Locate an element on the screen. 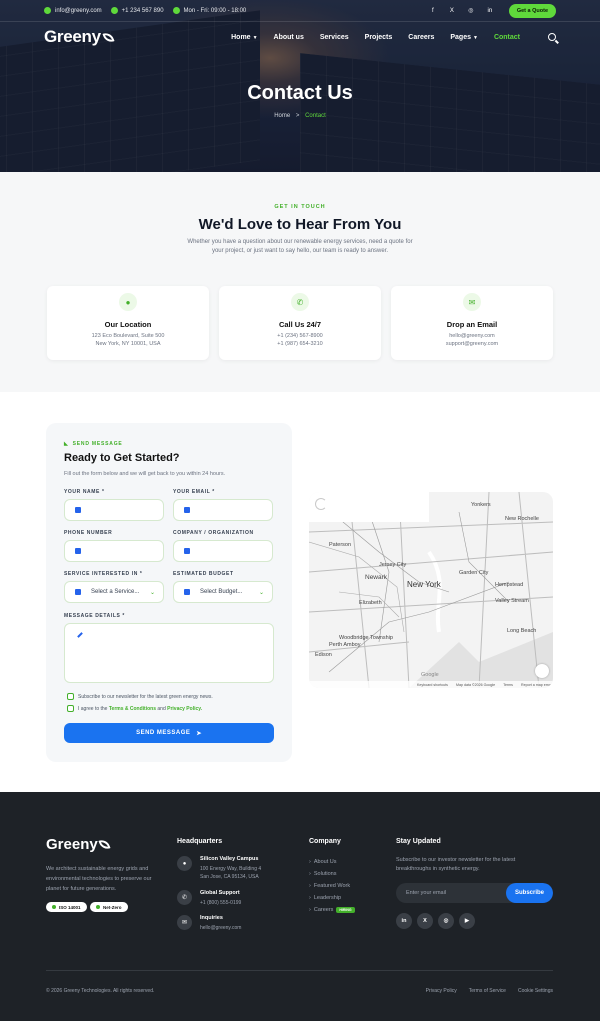 The height and width of the screenshot is (1021, 600). company-label: COMPANY / ORGANIZATION is located at coordinates (213, 533).